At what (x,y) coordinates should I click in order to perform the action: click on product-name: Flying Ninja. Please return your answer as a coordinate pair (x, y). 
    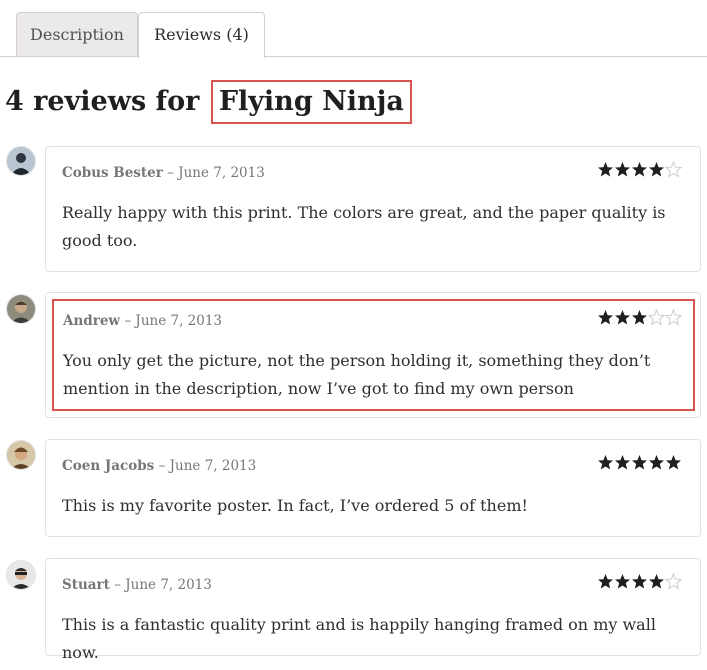
    Looking at the image, I should click on (311, 102).